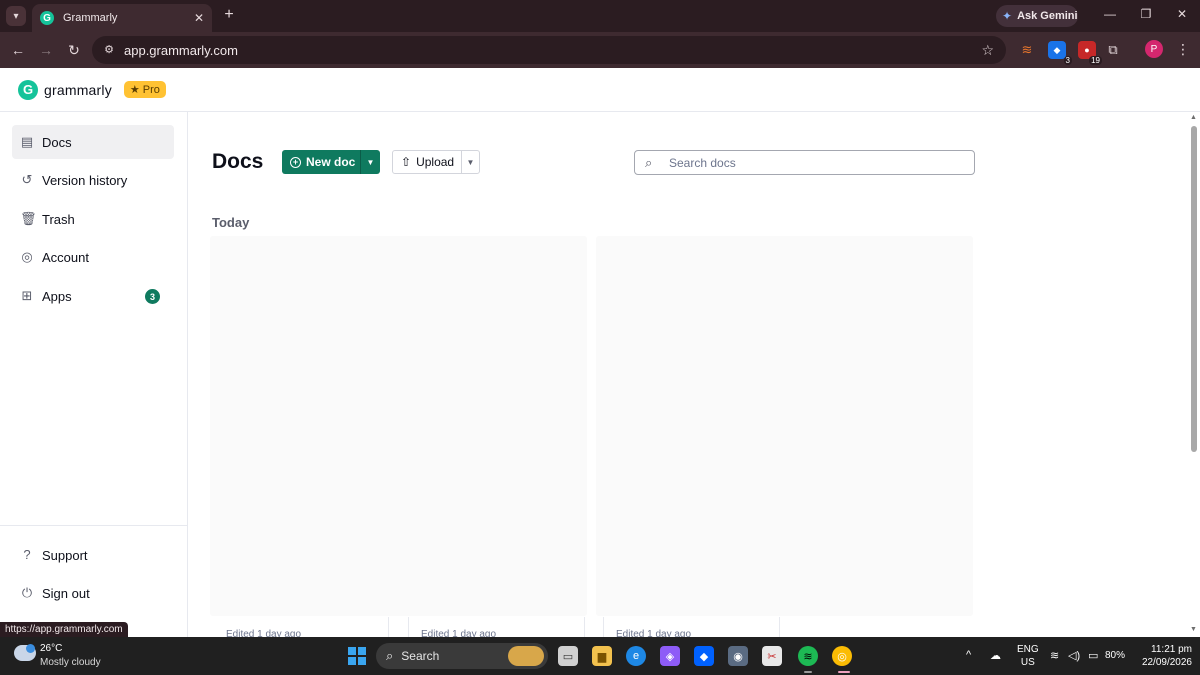 The height and width of the screenshot is (675, 1200). I want to click on sidebar-item-account: ◎ Account, so click(93, 257).